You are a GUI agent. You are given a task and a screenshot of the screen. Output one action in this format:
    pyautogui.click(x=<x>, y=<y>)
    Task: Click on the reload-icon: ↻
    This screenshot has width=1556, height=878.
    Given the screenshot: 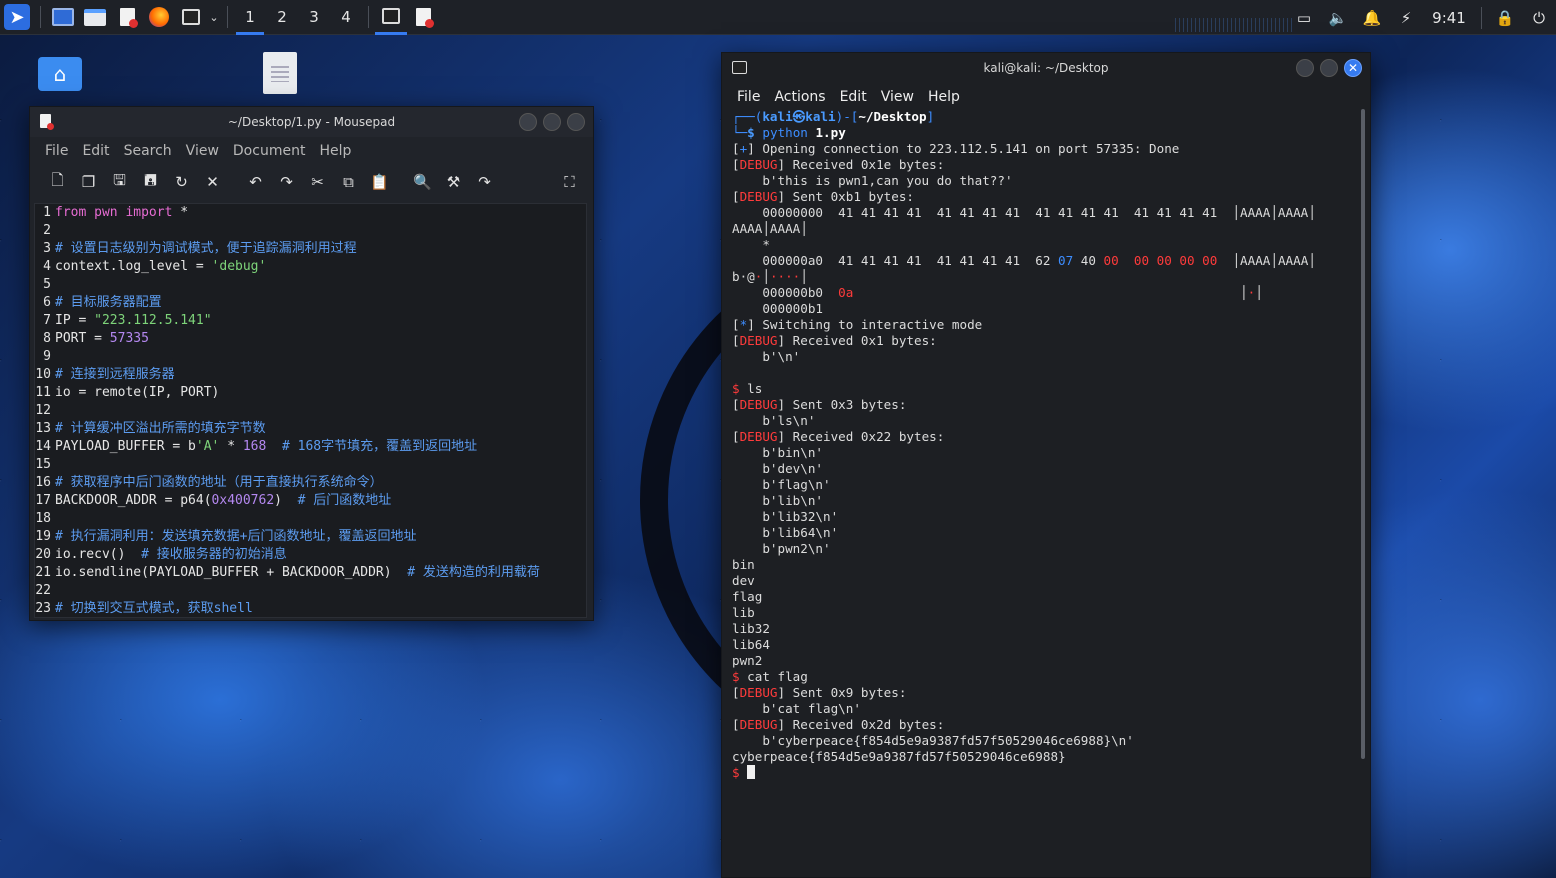 What is the action you would take?
    pyautogui.click(x=181, y=182)
    